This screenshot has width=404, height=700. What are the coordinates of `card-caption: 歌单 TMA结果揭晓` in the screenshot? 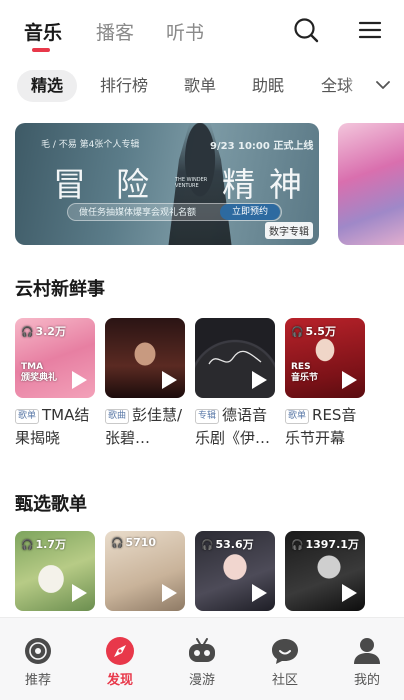 It's located at (52, 426).